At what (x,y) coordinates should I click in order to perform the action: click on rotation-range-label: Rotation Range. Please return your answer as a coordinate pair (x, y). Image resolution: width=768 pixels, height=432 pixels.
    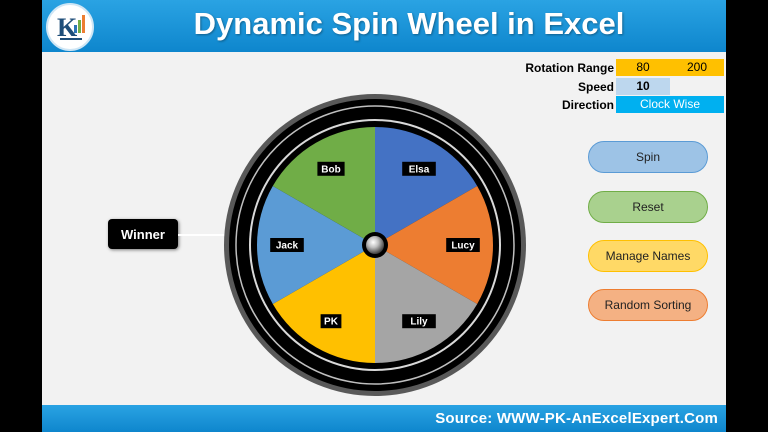
    Looking at the image, I should click on (569, 68).